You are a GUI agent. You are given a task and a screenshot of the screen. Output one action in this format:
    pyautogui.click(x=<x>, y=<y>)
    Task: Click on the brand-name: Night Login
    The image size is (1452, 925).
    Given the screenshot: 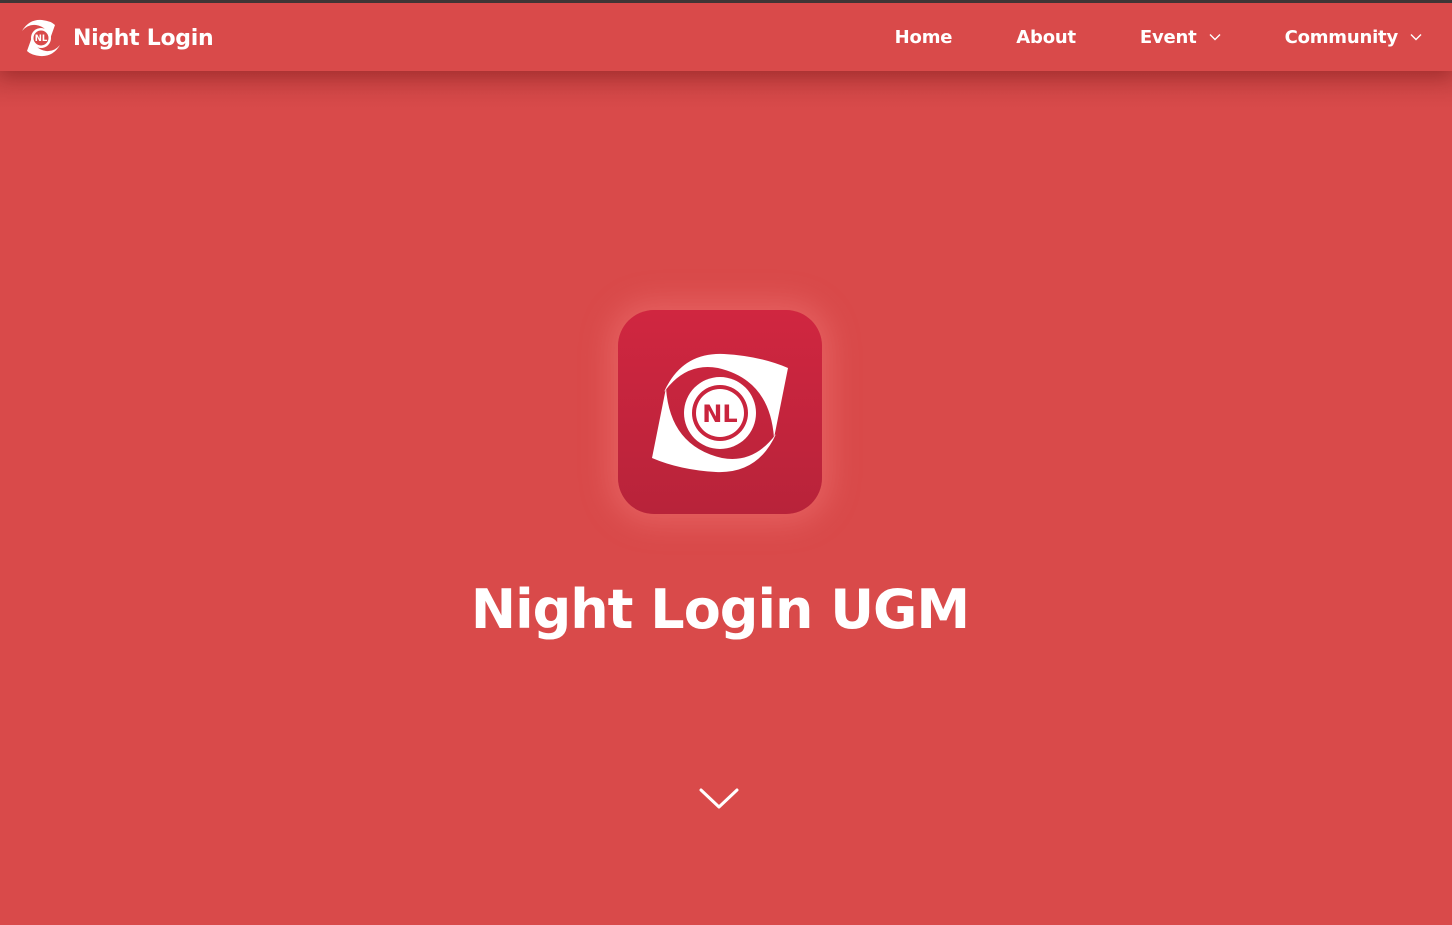 What is the action you would take?
    pyautogui.click(x=143, y=38)
    